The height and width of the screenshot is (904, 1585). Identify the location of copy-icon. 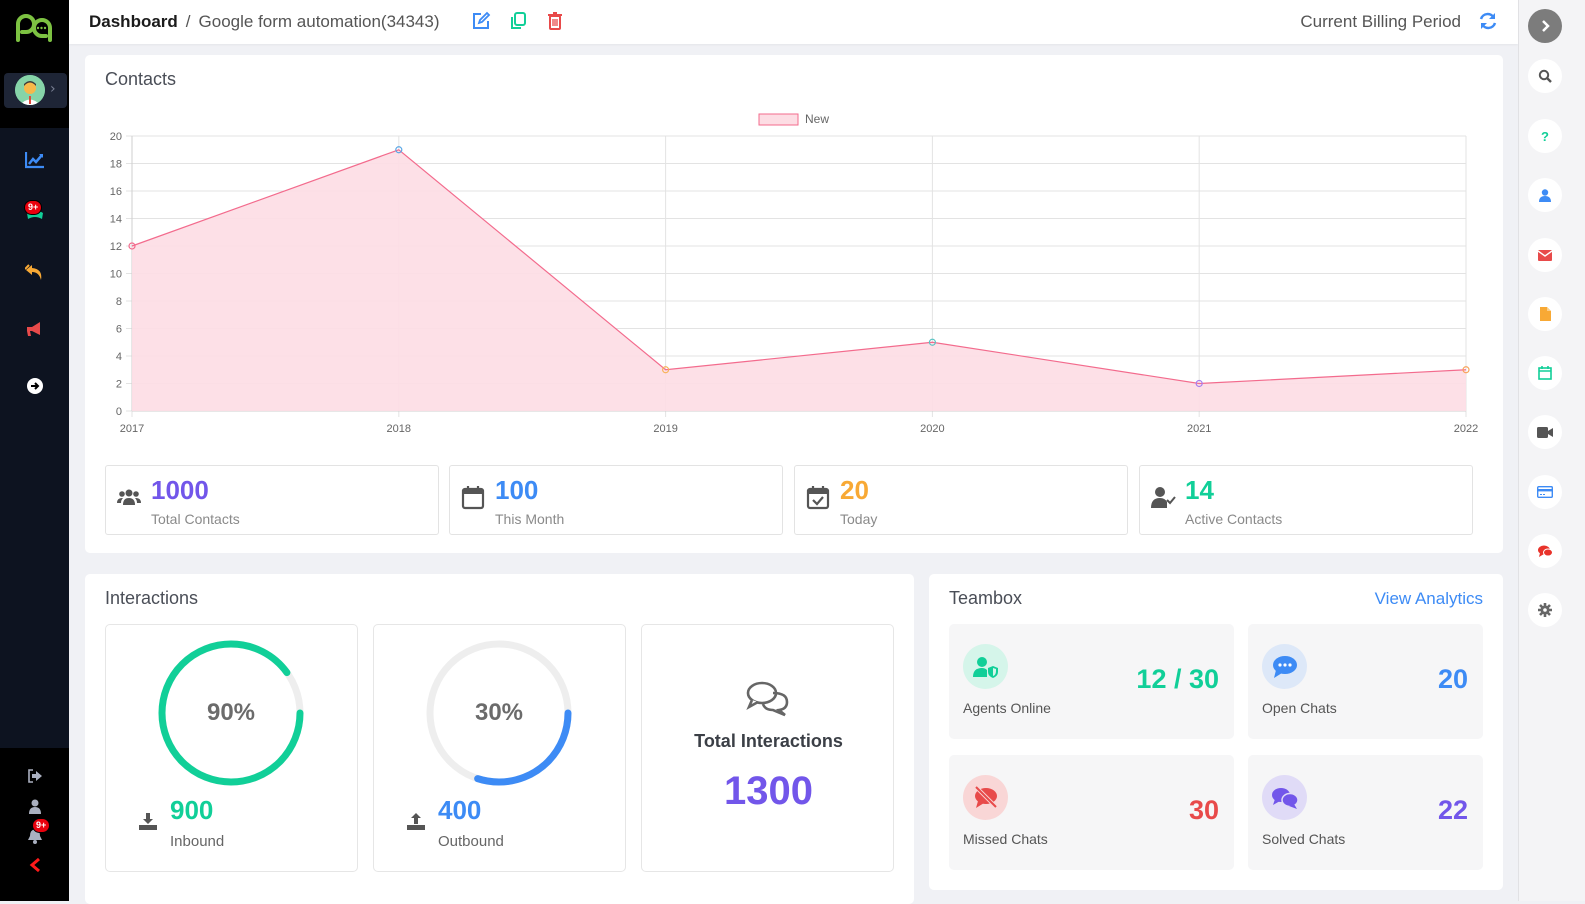
(518, 21).